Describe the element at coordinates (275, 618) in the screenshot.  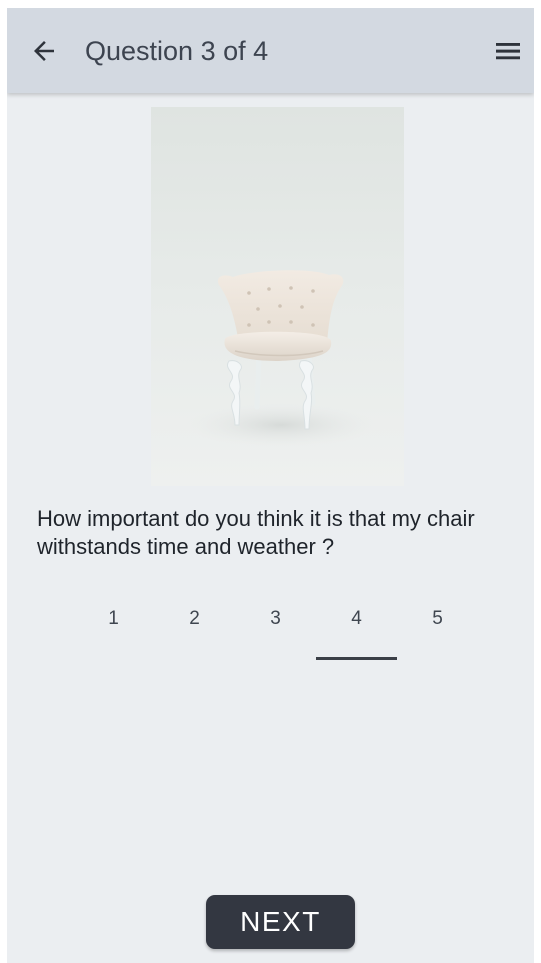
I see `rating-option-label: 3` at that location.